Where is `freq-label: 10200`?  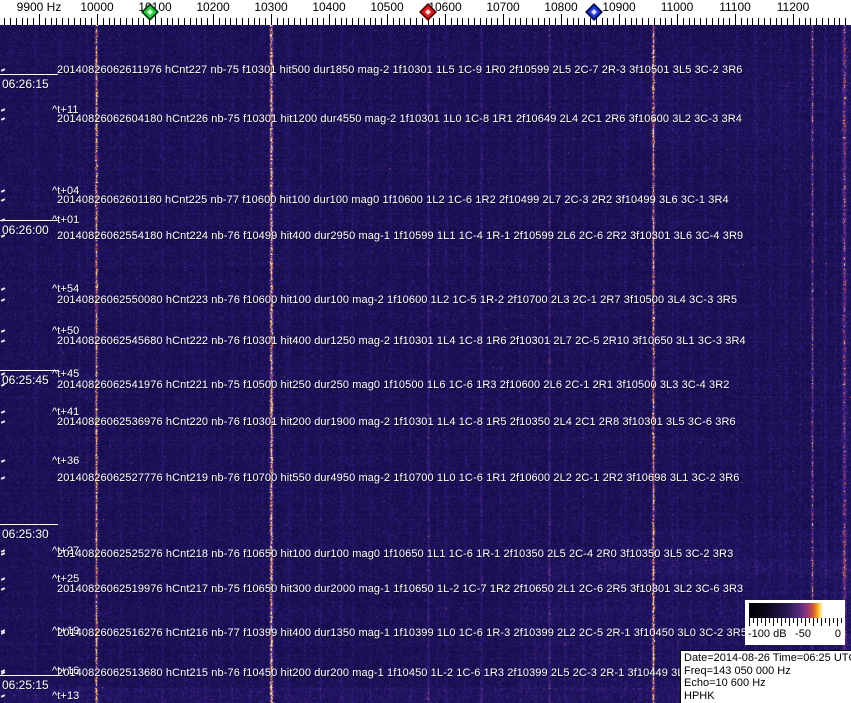
freq-label: 10200 is located at coordinates (213, 7).